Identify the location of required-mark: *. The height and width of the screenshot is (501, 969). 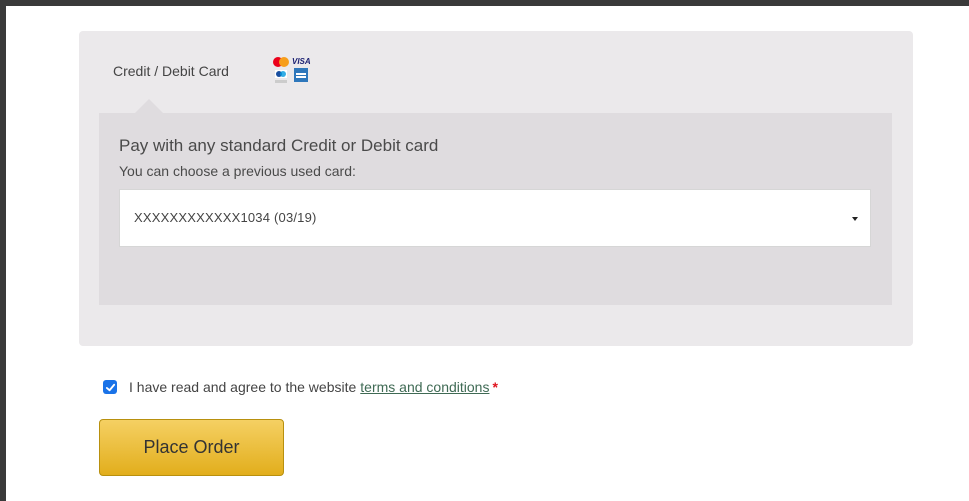
(495, 387).